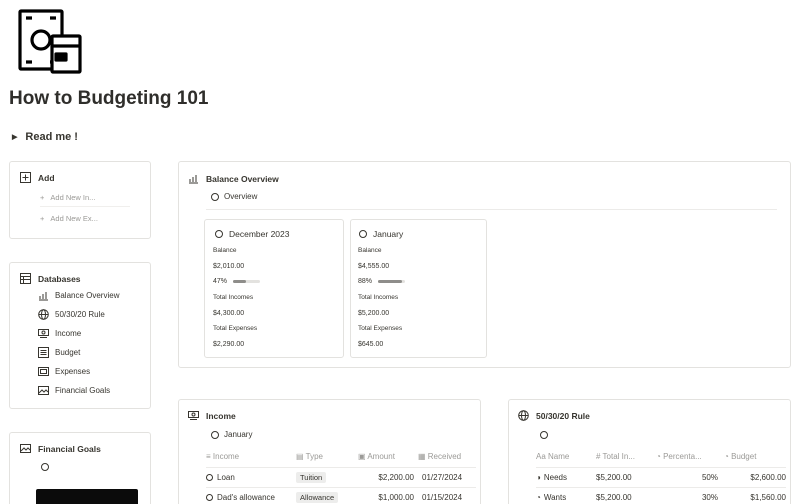 Image resolution: width=793 pixels, height=504 pixels. What do you see at coordinates (442, 477) in the screenshot?
I see `cell-received: 01/27/2024` at bounding box center [442, 477].